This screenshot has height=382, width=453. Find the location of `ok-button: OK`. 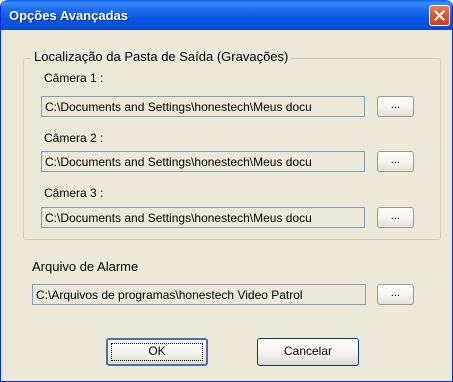

ok-button: OK is located at coordinates (157, 352).